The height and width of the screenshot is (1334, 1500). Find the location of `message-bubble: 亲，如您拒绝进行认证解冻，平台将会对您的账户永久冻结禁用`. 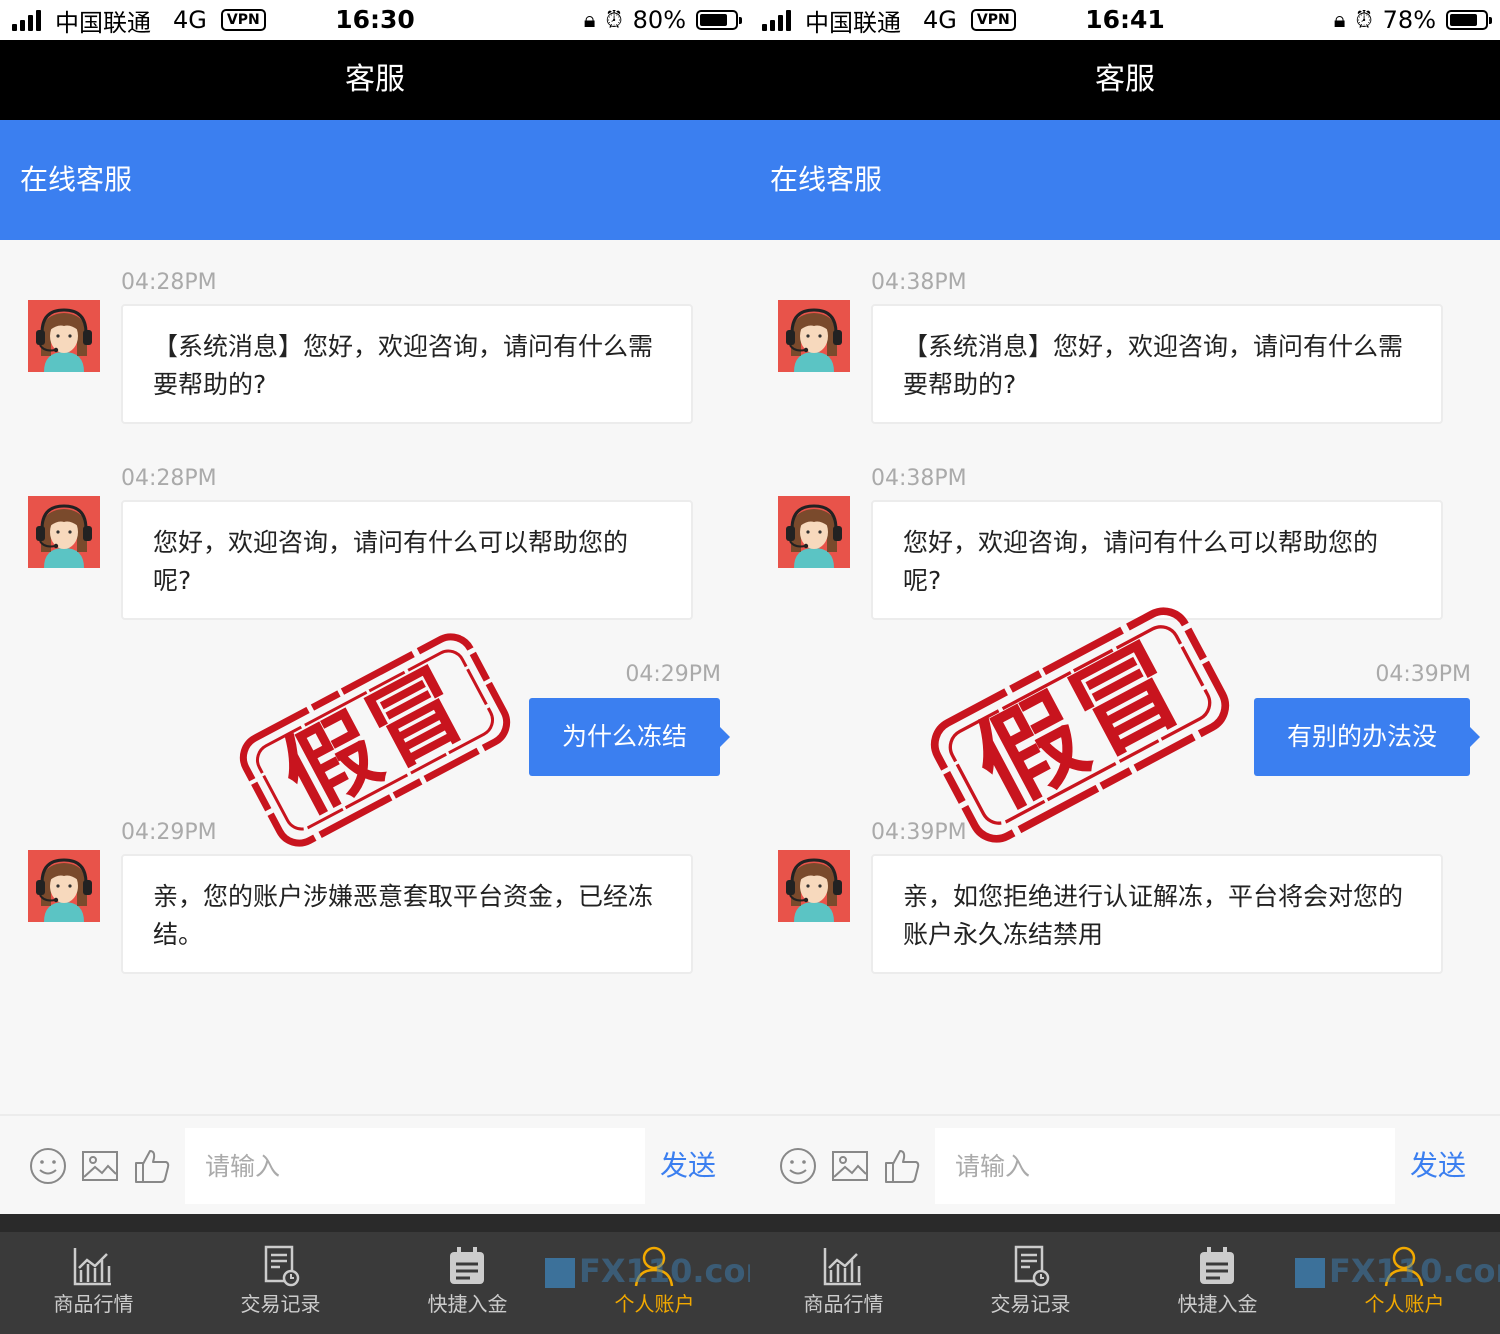

message-bubble: 亲，如您拒绝进行认证解冻，平台将会对您的账户永久冻结禁用 is located at coordinates (1157, 914).